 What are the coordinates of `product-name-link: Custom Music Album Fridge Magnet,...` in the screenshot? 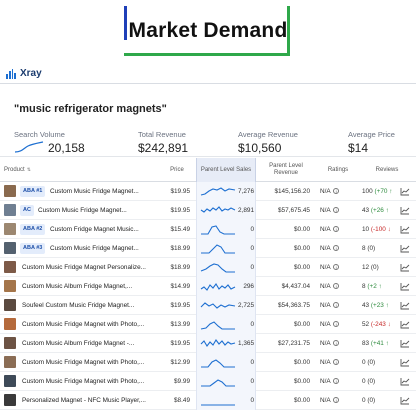 It's located at (86, 286).